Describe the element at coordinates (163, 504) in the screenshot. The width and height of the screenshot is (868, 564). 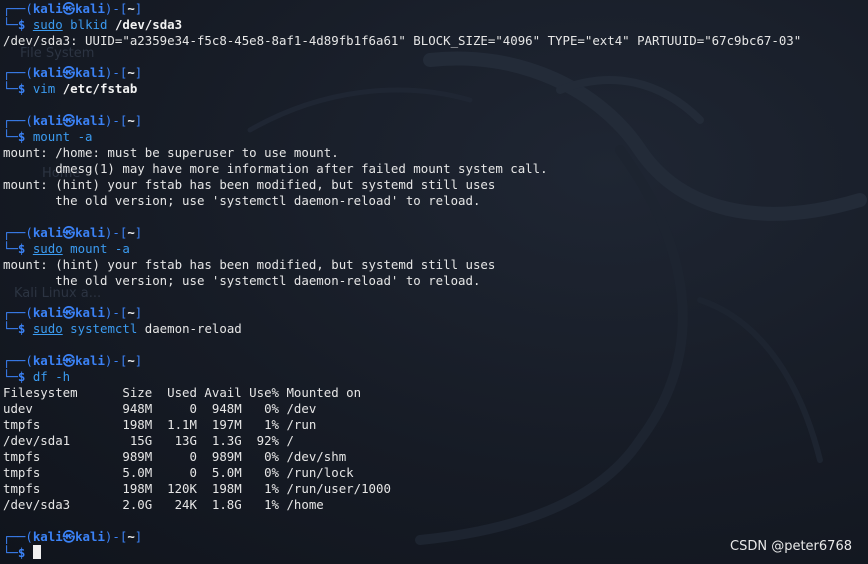
I see `output-line: /dev/sda3 2.0G 24K 1.8G 1% /home` at that location.